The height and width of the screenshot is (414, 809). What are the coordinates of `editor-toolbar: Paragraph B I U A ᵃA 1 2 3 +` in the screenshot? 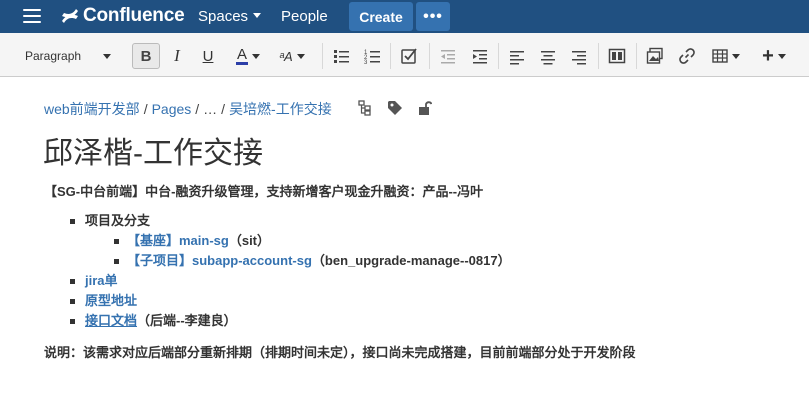 It's located at (404, 55).